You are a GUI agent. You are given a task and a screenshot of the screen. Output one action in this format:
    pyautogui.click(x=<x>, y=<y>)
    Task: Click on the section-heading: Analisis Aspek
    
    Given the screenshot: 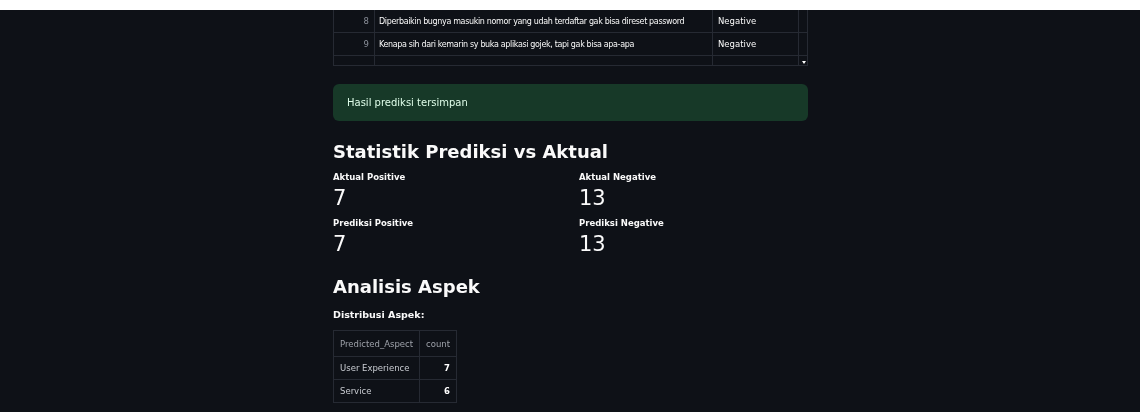 What is the action you would take?
    pyautogui.click(x=407, y=286)
    